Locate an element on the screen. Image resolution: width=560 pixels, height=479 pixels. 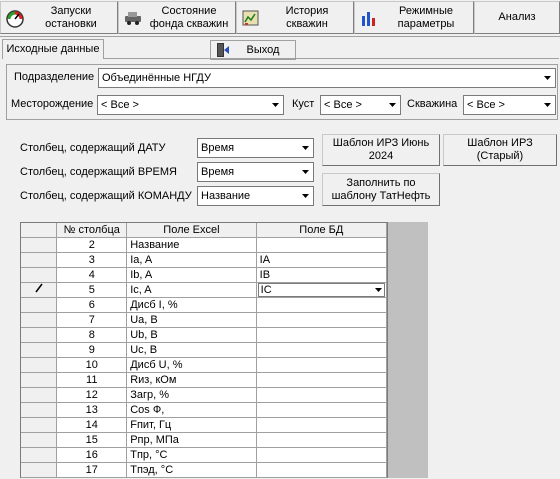
table-row: 7 Ua, B is located at coordinates (204, 320).